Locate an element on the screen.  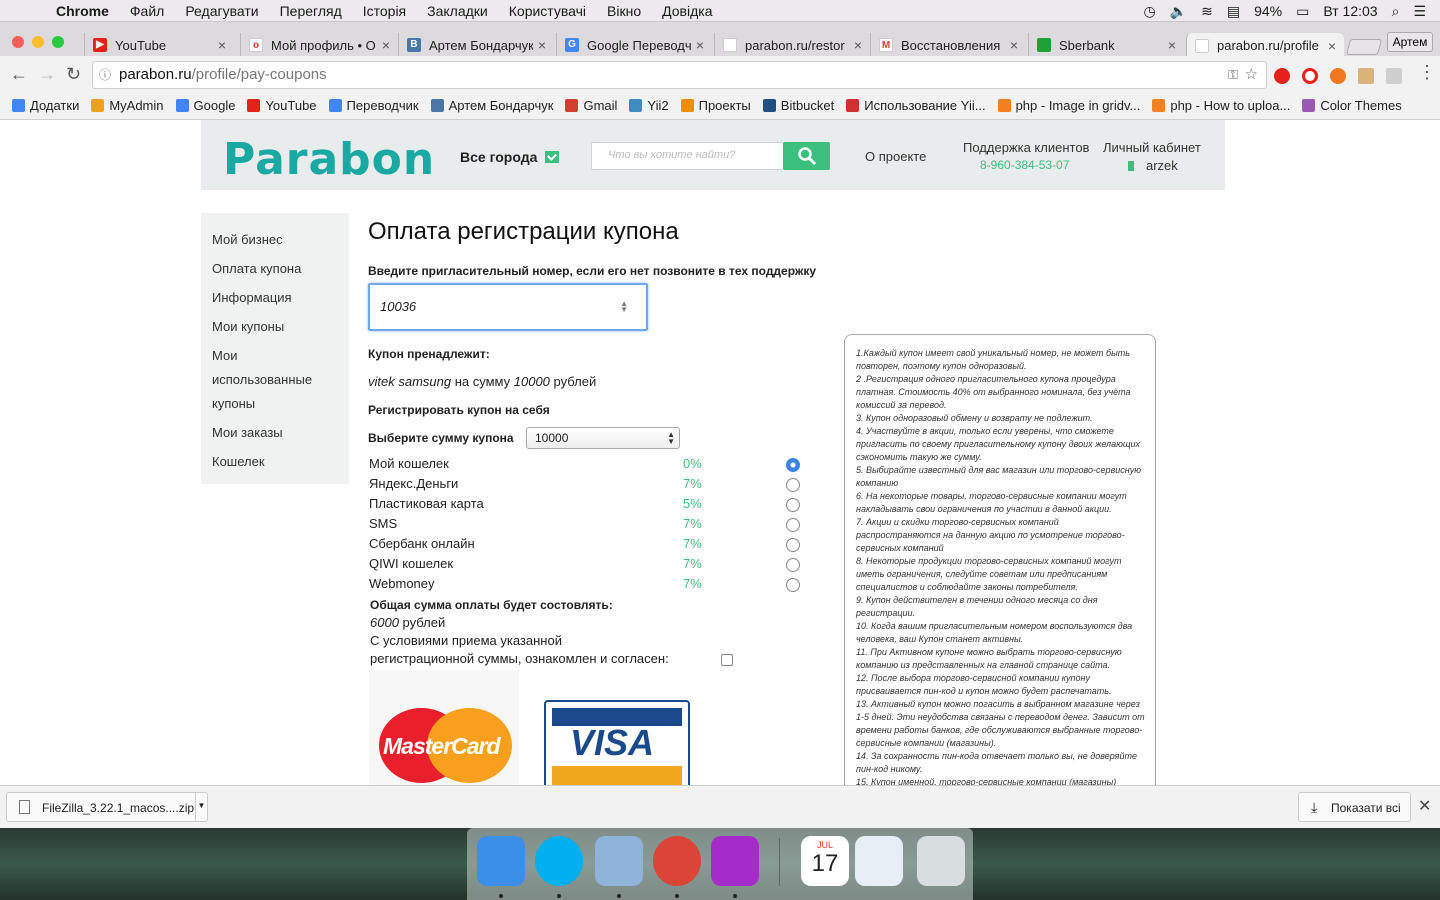
search-button is located at coordinates (806, 156).